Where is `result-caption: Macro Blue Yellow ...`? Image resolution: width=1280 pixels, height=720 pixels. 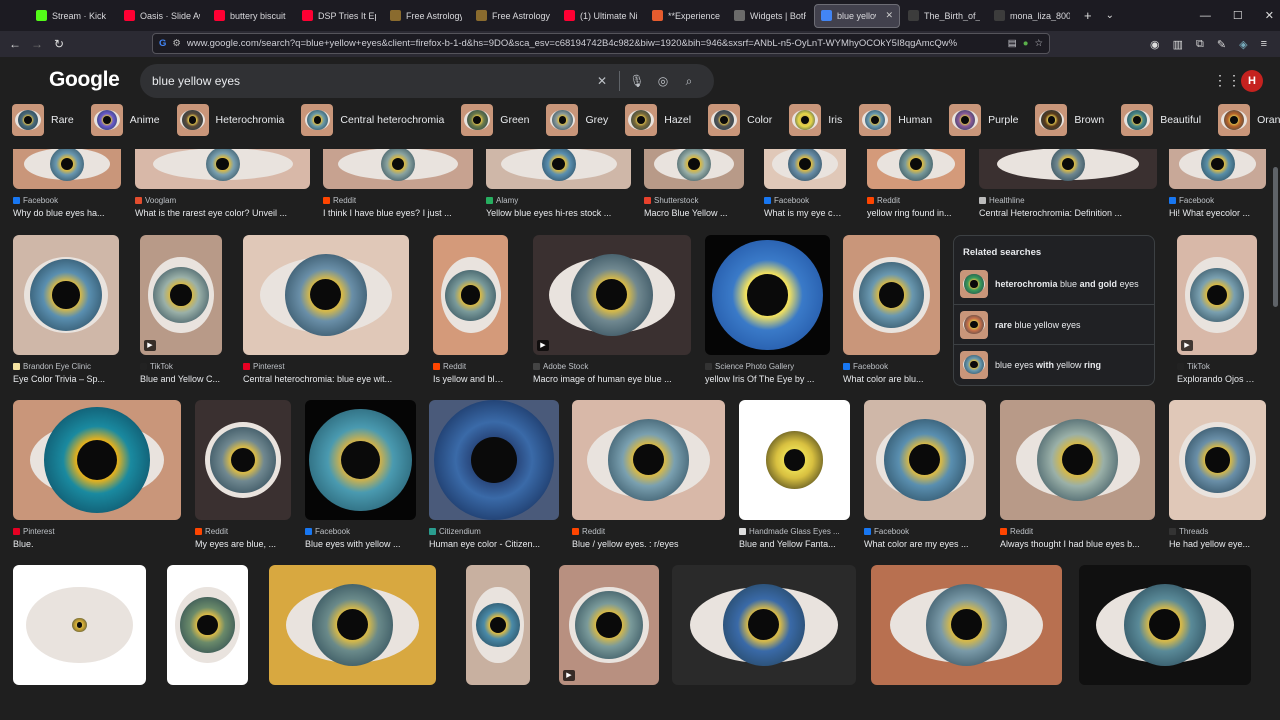
result-caption: Macro Blue Yellow ... is located at coordinates (694, 213).